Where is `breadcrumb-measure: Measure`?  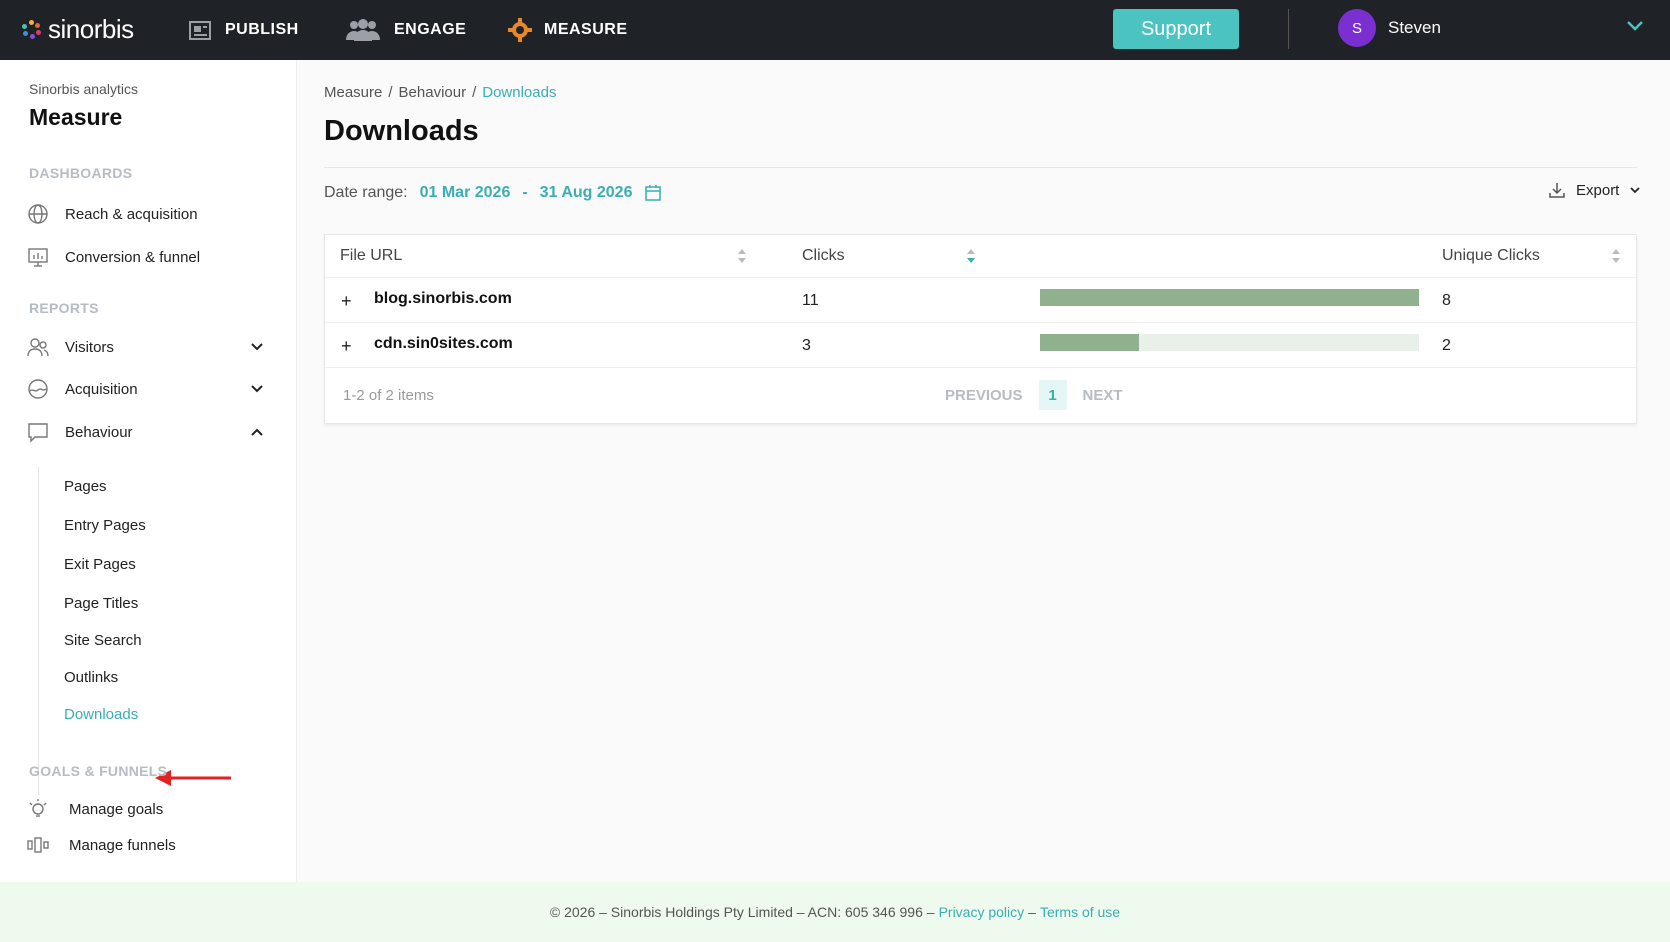
breadcrumb-measure: Measure is located at coordinates (353, 92).